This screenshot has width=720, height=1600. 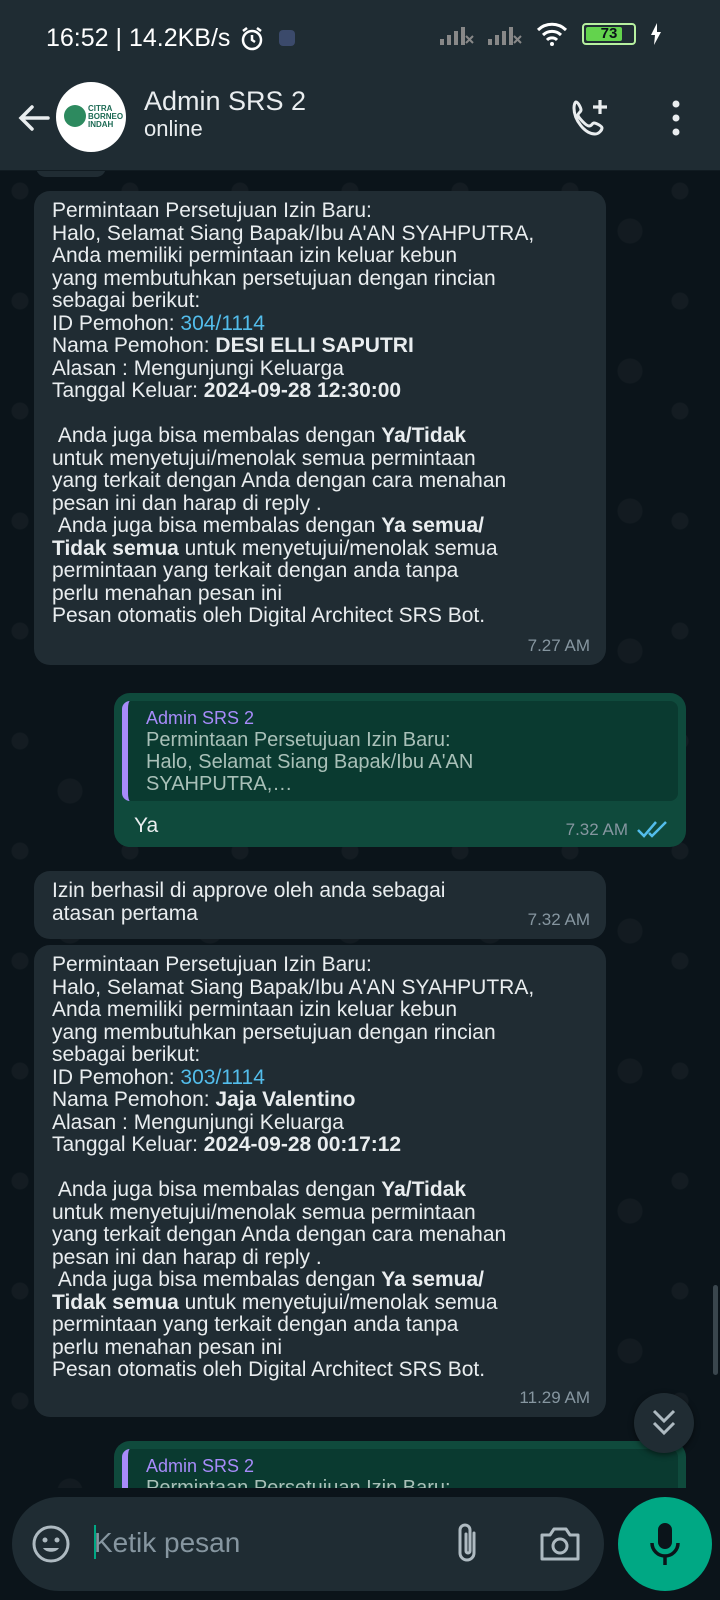 I want to click on double-check-icon, so click(x=652, y=829).